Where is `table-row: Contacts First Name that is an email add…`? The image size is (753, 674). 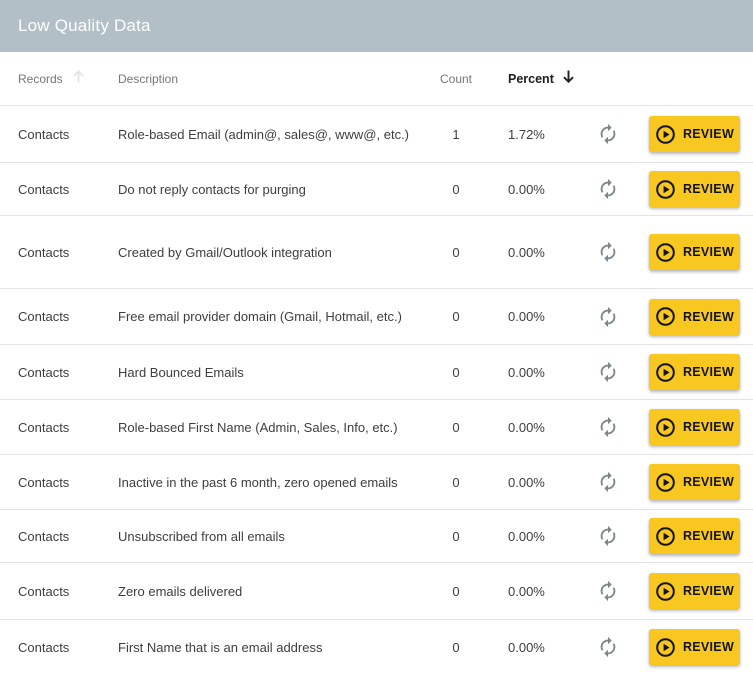 table-row: Contacts First Name that is an email add… is located at coordinates (376, 647).